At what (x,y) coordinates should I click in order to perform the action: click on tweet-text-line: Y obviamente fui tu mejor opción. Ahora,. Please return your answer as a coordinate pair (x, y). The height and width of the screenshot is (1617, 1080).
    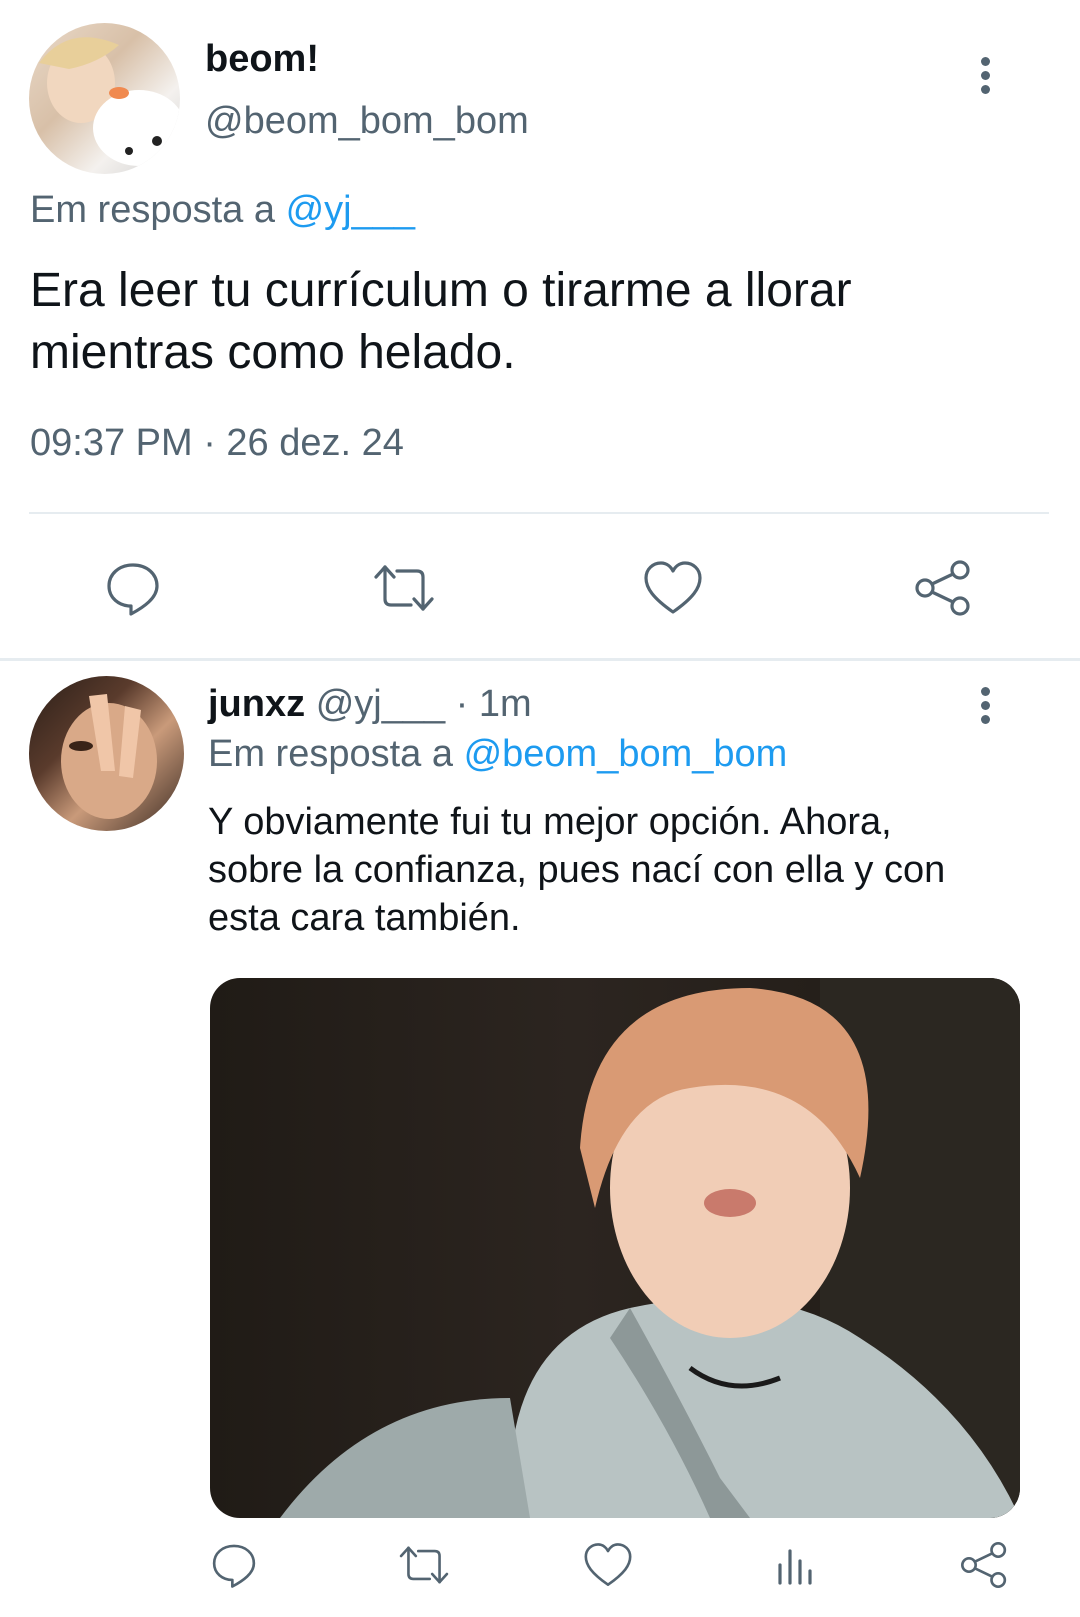
    Looking at the image, I should click on (550, 822).